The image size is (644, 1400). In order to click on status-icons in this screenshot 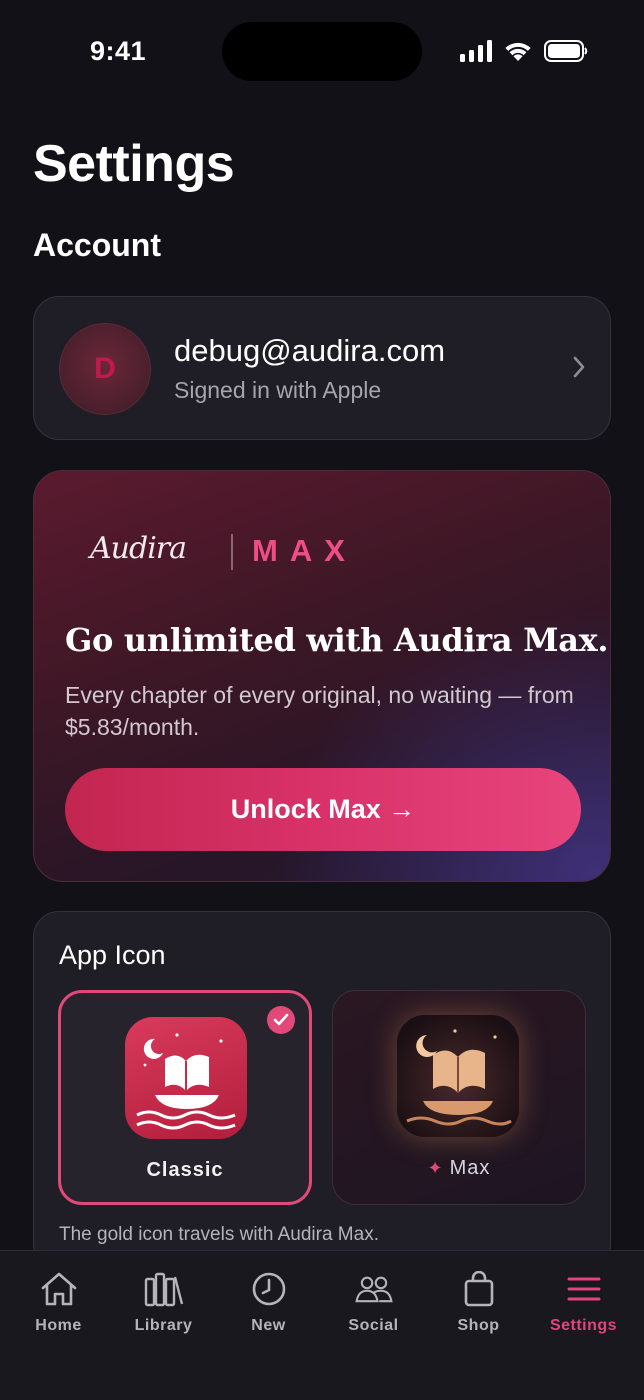, I will do `click(524, 51)`.